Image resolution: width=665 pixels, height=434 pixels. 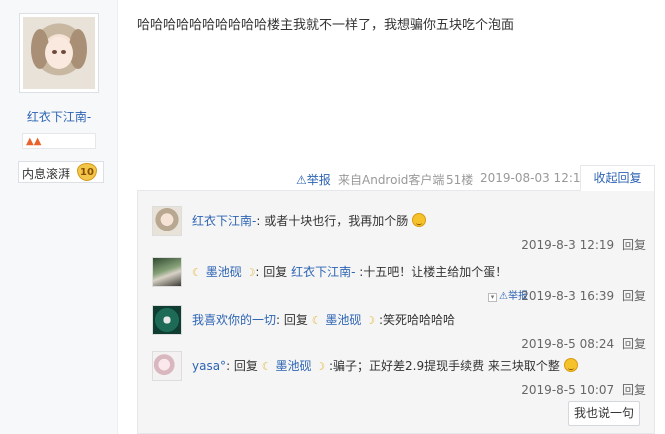 What do you see at coordinates (59, 141) in the screenshot?
I see `user-level-bar: ▲▲` at bounding box center [59, 141].